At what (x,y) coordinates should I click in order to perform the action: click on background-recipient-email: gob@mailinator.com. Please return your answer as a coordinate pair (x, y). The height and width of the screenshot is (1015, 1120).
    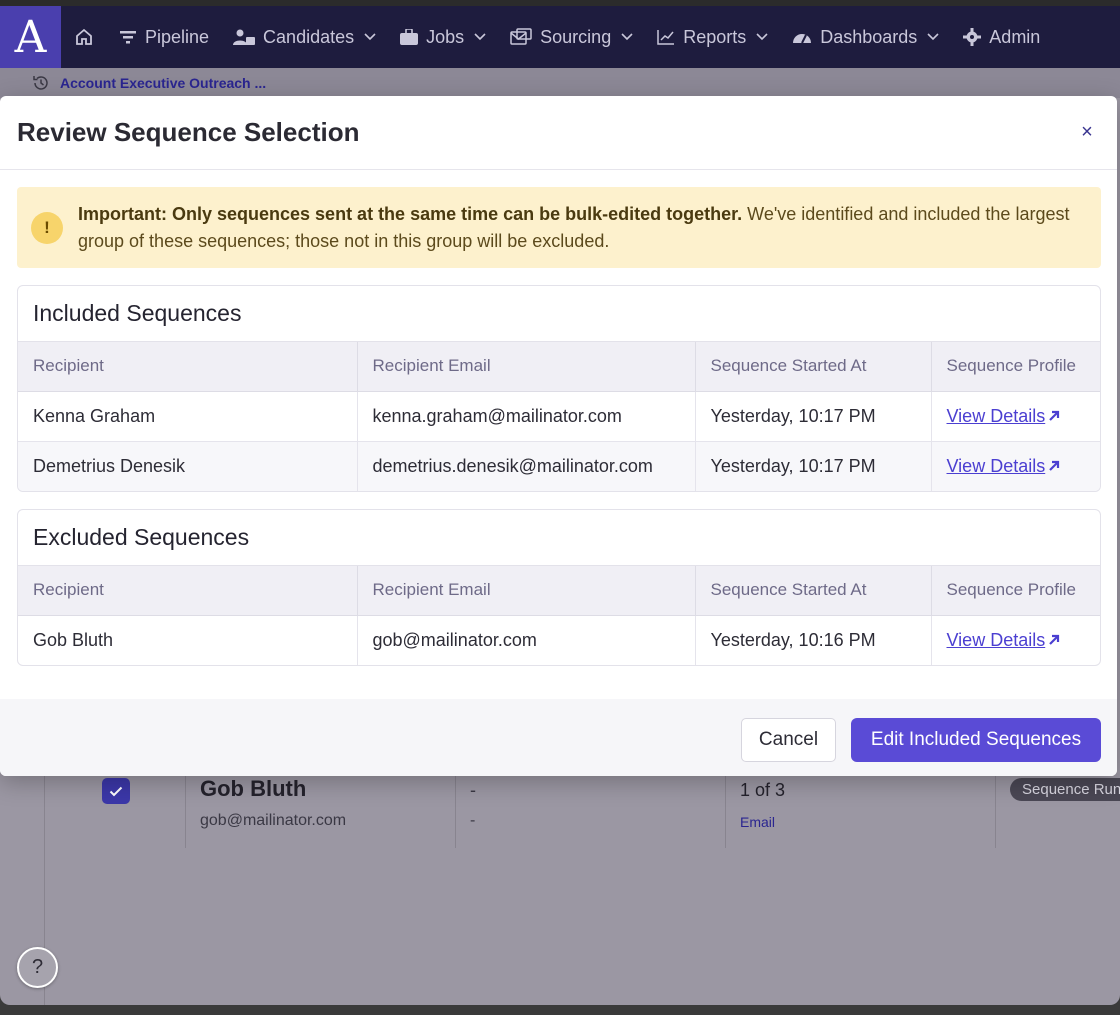
    Looking at the image, I should click on (273, 820).